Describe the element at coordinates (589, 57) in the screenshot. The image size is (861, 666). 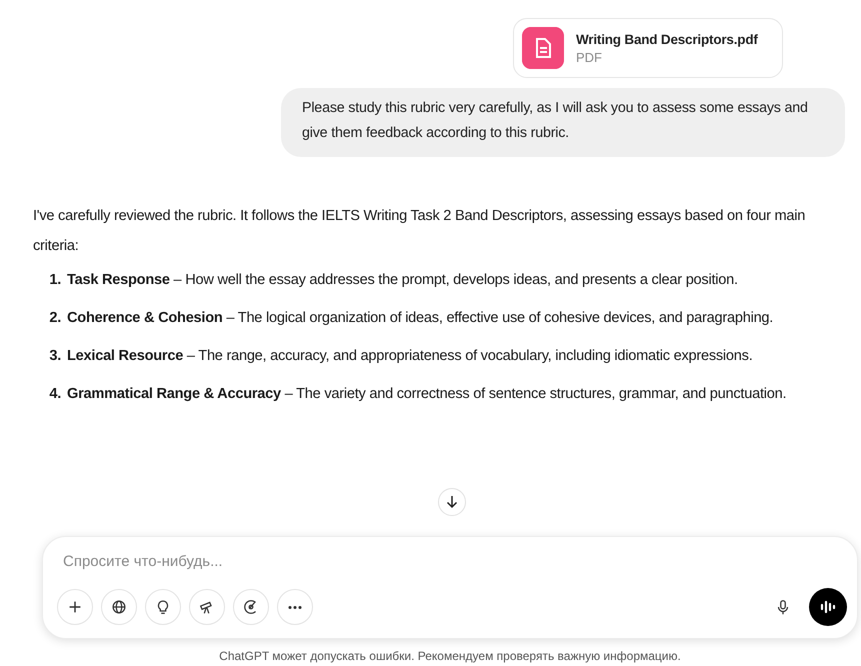
I see `file-type: PDF` at that location.